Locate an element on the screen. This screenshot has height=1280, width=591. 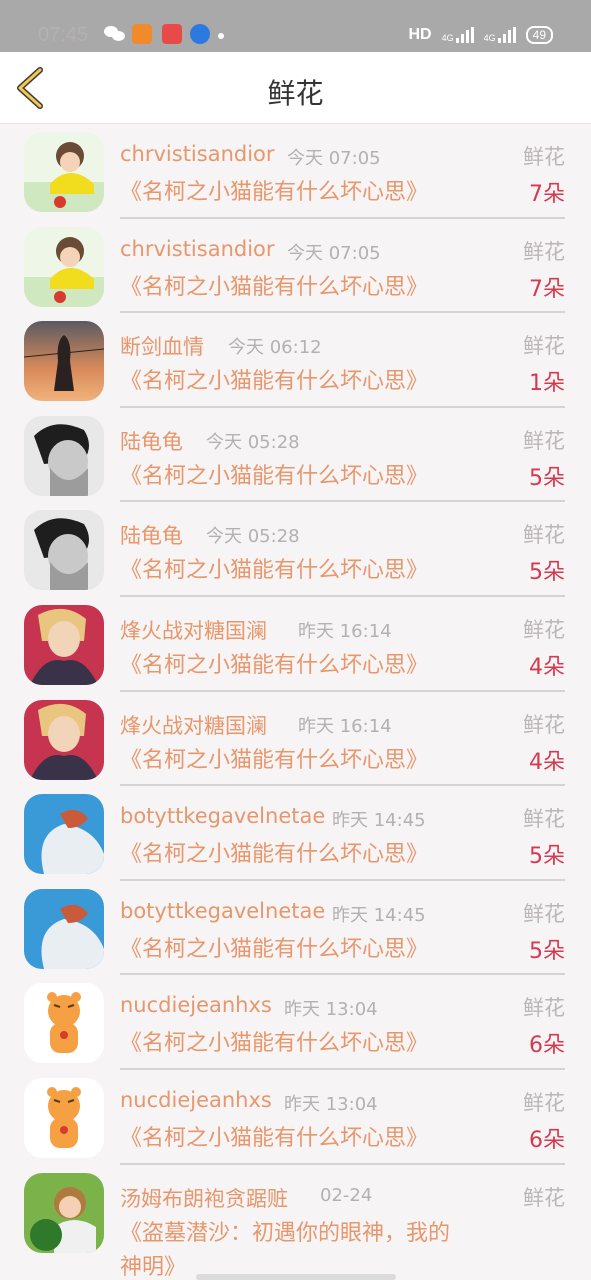
status-bar: 07:45 HD 4G 4G 49 is located at coordinates (295, 26).